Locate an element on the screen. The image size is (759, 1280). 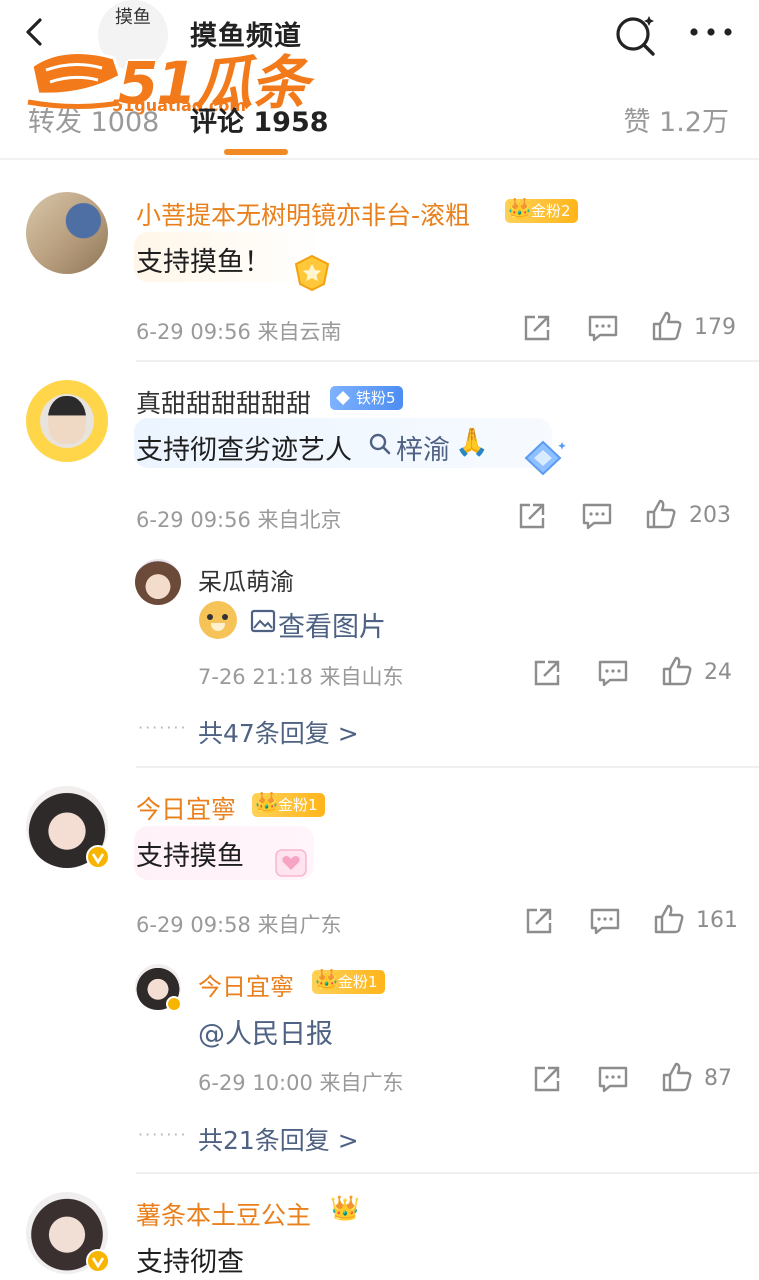
tab-likes: 赞 1.2万 is located at coordinates (676, 119).